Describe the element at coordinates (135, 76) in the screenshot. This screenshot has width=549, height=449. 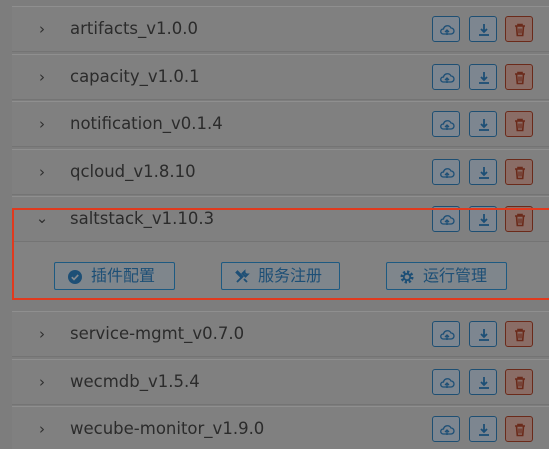
I see `plugin-name: capacity_v1.0.1` at that location.